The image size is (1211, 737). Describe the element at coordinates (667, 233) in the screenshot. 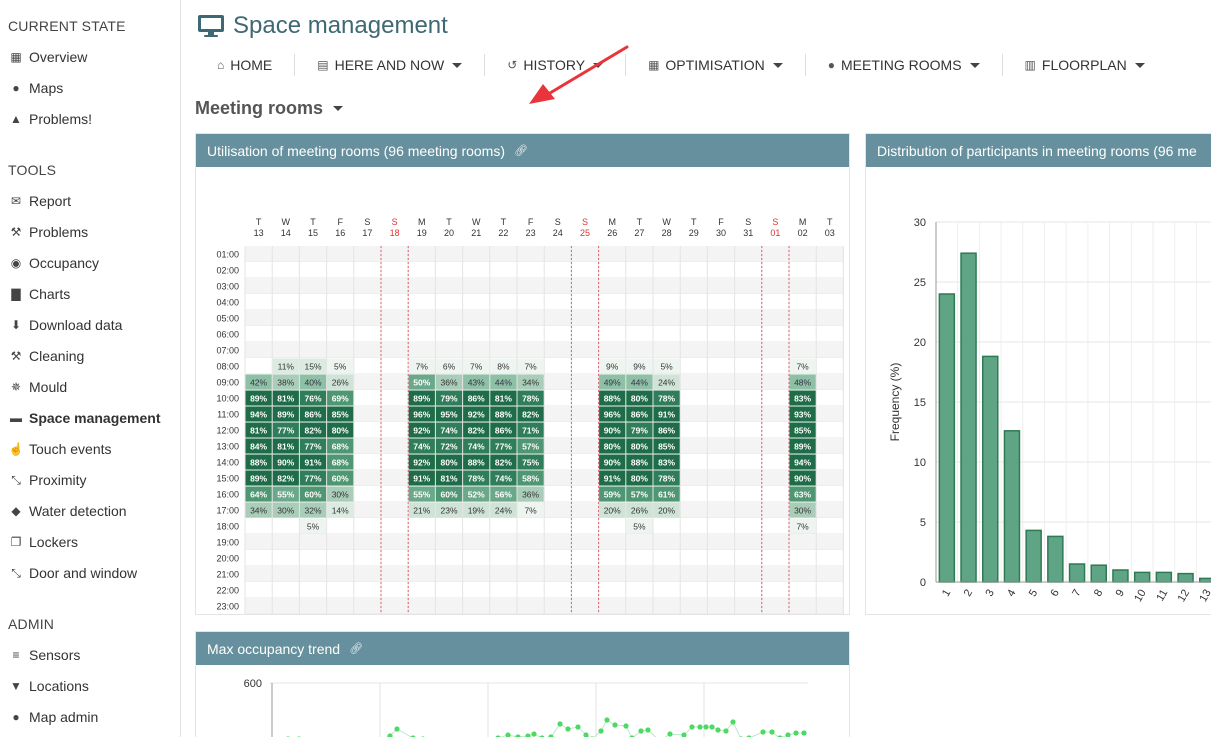

I see `date-label: 28` at that location.